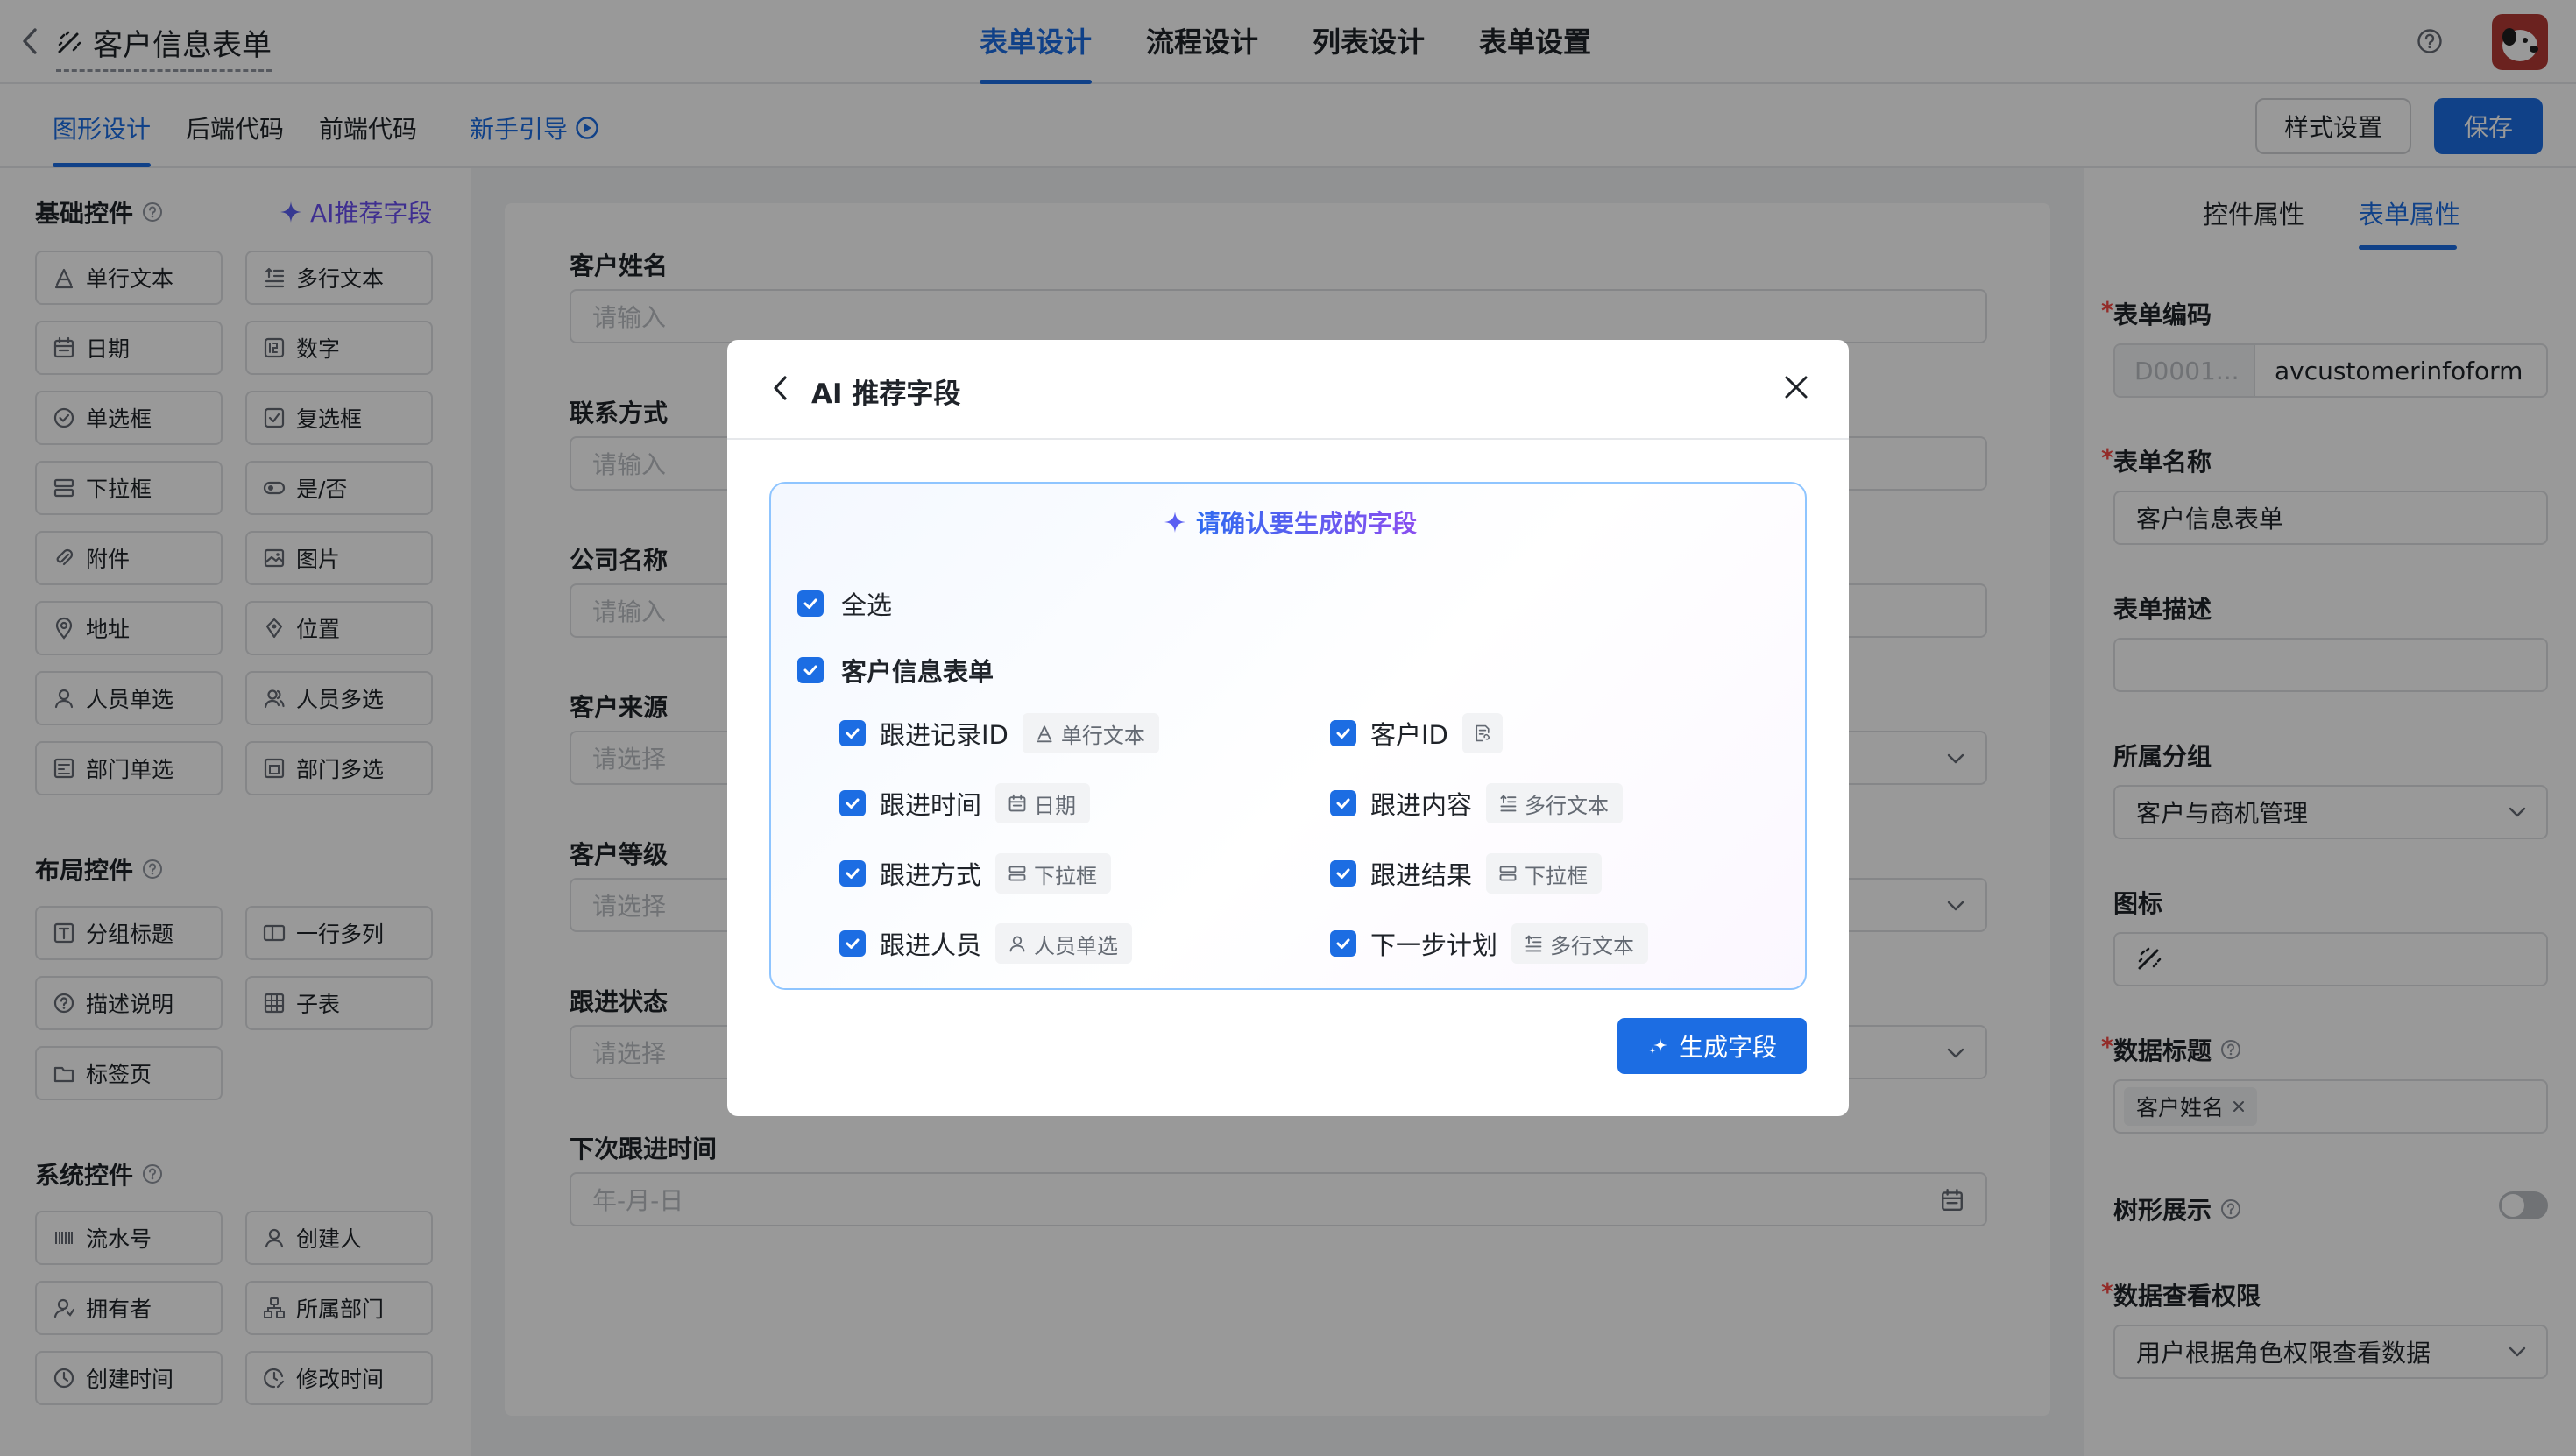  I want to click on user-icon, so click(1017, 943).